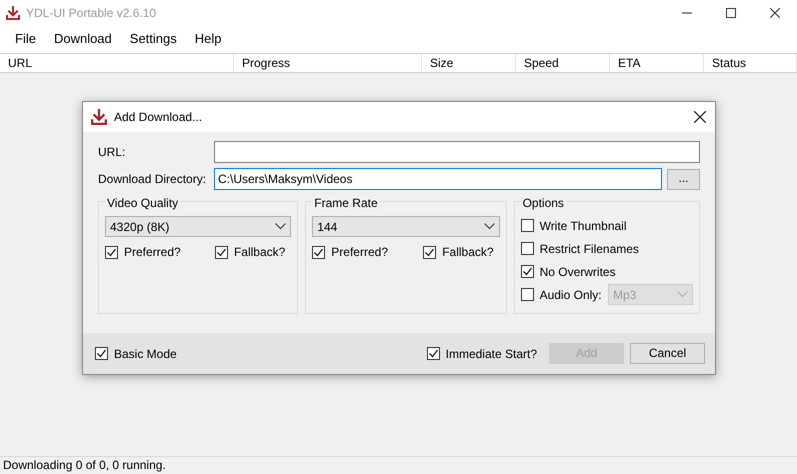 Image resolution: width=797 pixels, height=474 pixels. Describe the element at coordinates (578, 272) in the screenshot. I see `checkbox-label: No Overwrites` at that location.